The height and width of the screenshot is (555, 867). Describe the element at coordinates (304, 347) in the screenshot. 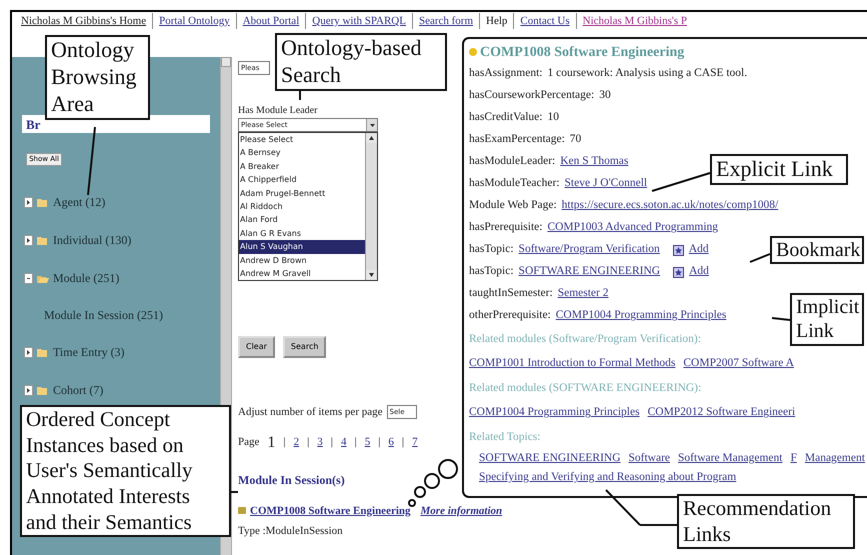

I see `form-button: Search` at that location.